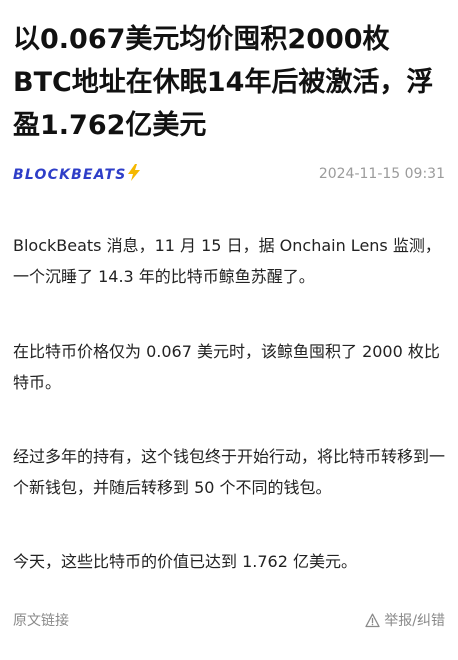  Describe the element at coordinates (414, 621) in the screenshot. I see `report-label: 举报/纠错` at that location.